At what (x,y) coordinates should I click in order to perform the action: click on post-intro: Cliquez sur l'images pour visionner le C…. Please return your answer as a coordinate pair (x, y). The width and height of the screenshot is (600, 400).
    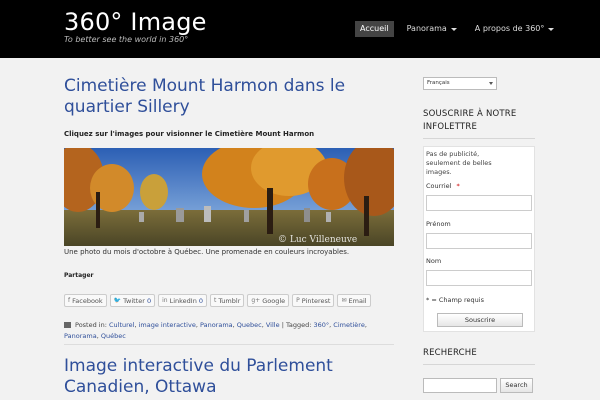
    Looking at the image, I should click on (189, 134).